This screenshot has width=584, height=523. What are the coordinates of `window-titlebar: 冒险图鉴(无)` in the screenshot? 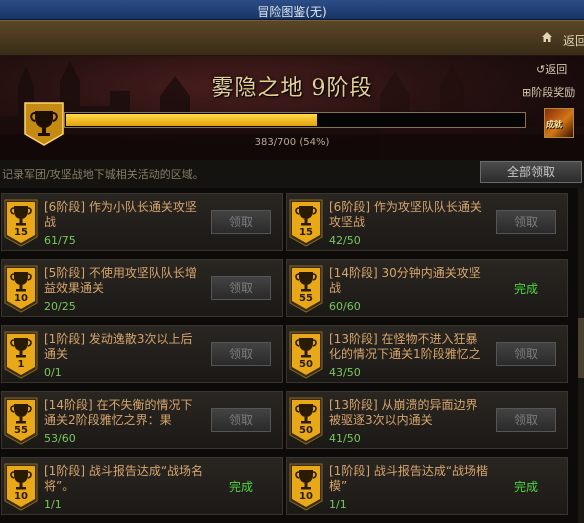 It's located at (292, 10).